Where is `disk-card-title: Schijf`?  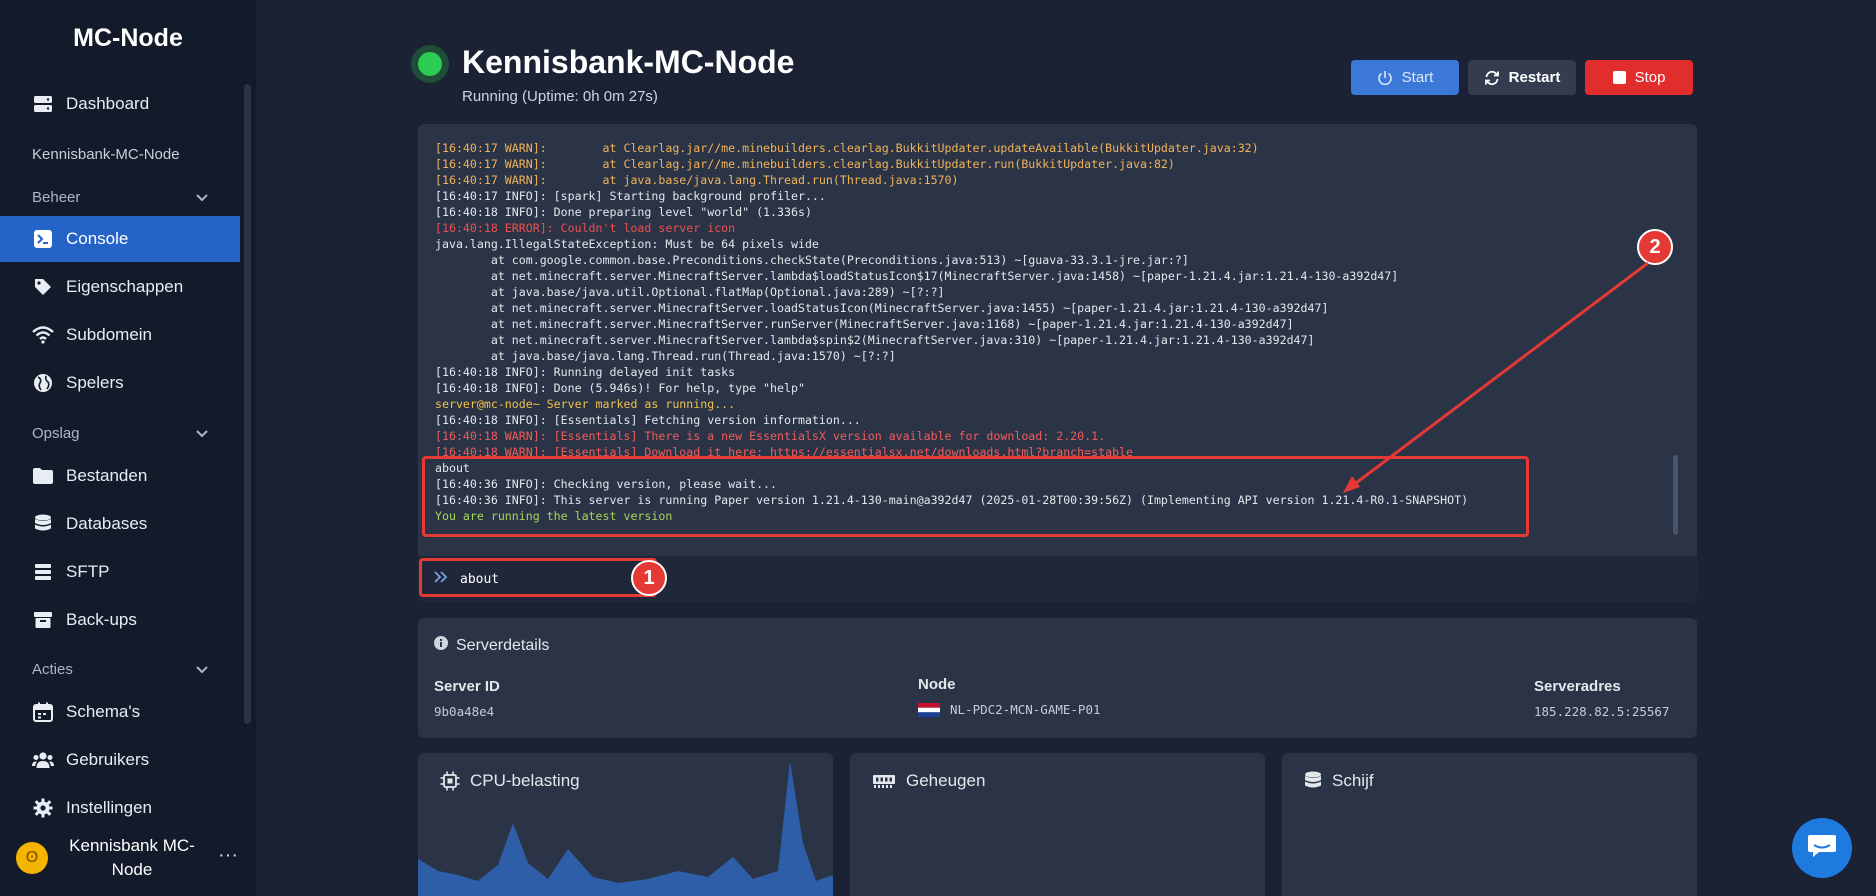
disk-card-title: Schijf is located at coordinates (1339, 781).